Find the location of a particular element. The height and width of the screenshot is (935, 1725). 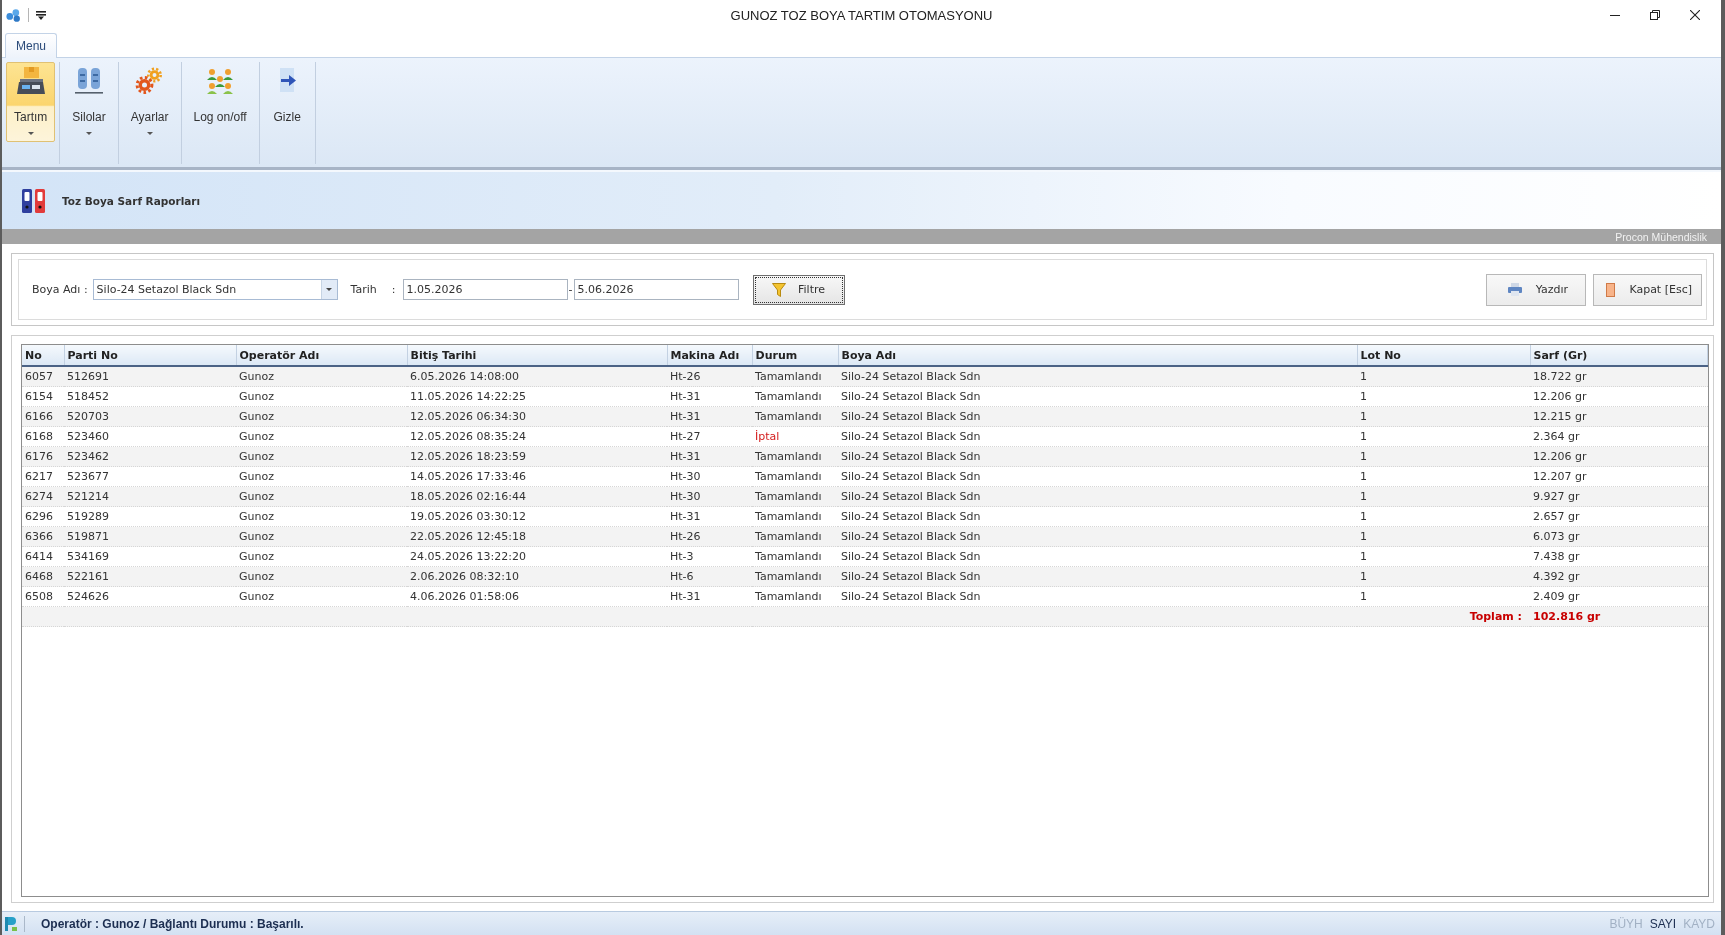

column-header: Lot No is located at coordinates (1443, 355).